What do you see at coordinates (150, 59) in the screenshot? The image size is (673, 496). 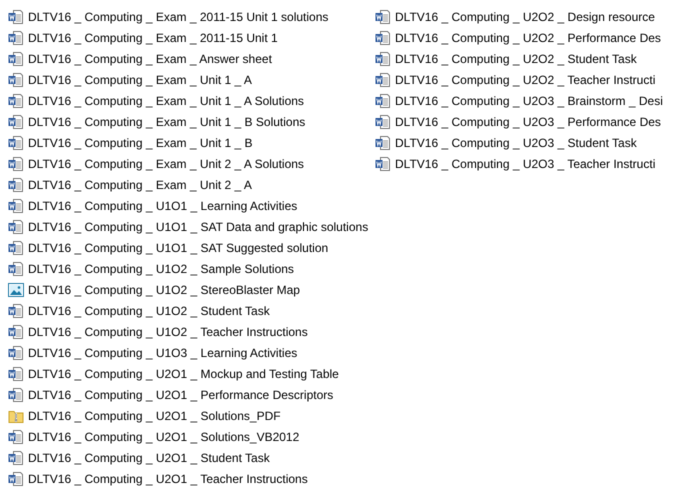 I see `file-name: DLTV16 _ Computing _ Exam _ Answer sheet` at bounding box center [150, 59].